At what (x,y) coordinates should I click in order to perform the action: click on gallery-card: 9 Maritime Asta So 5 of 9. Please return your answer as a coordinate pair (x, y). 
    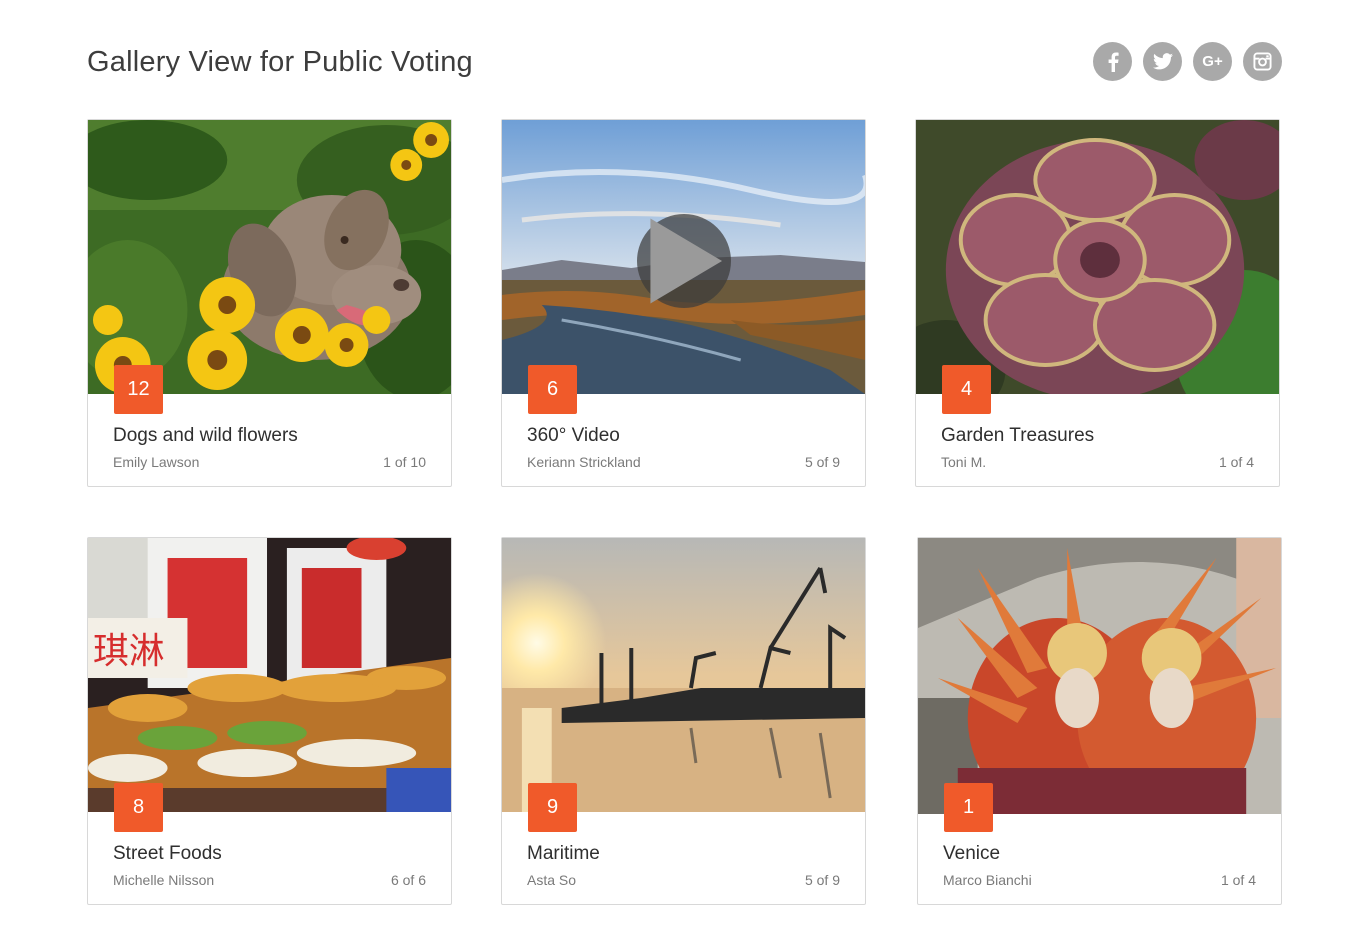
    Looking at the image, I should click on (683, 721).